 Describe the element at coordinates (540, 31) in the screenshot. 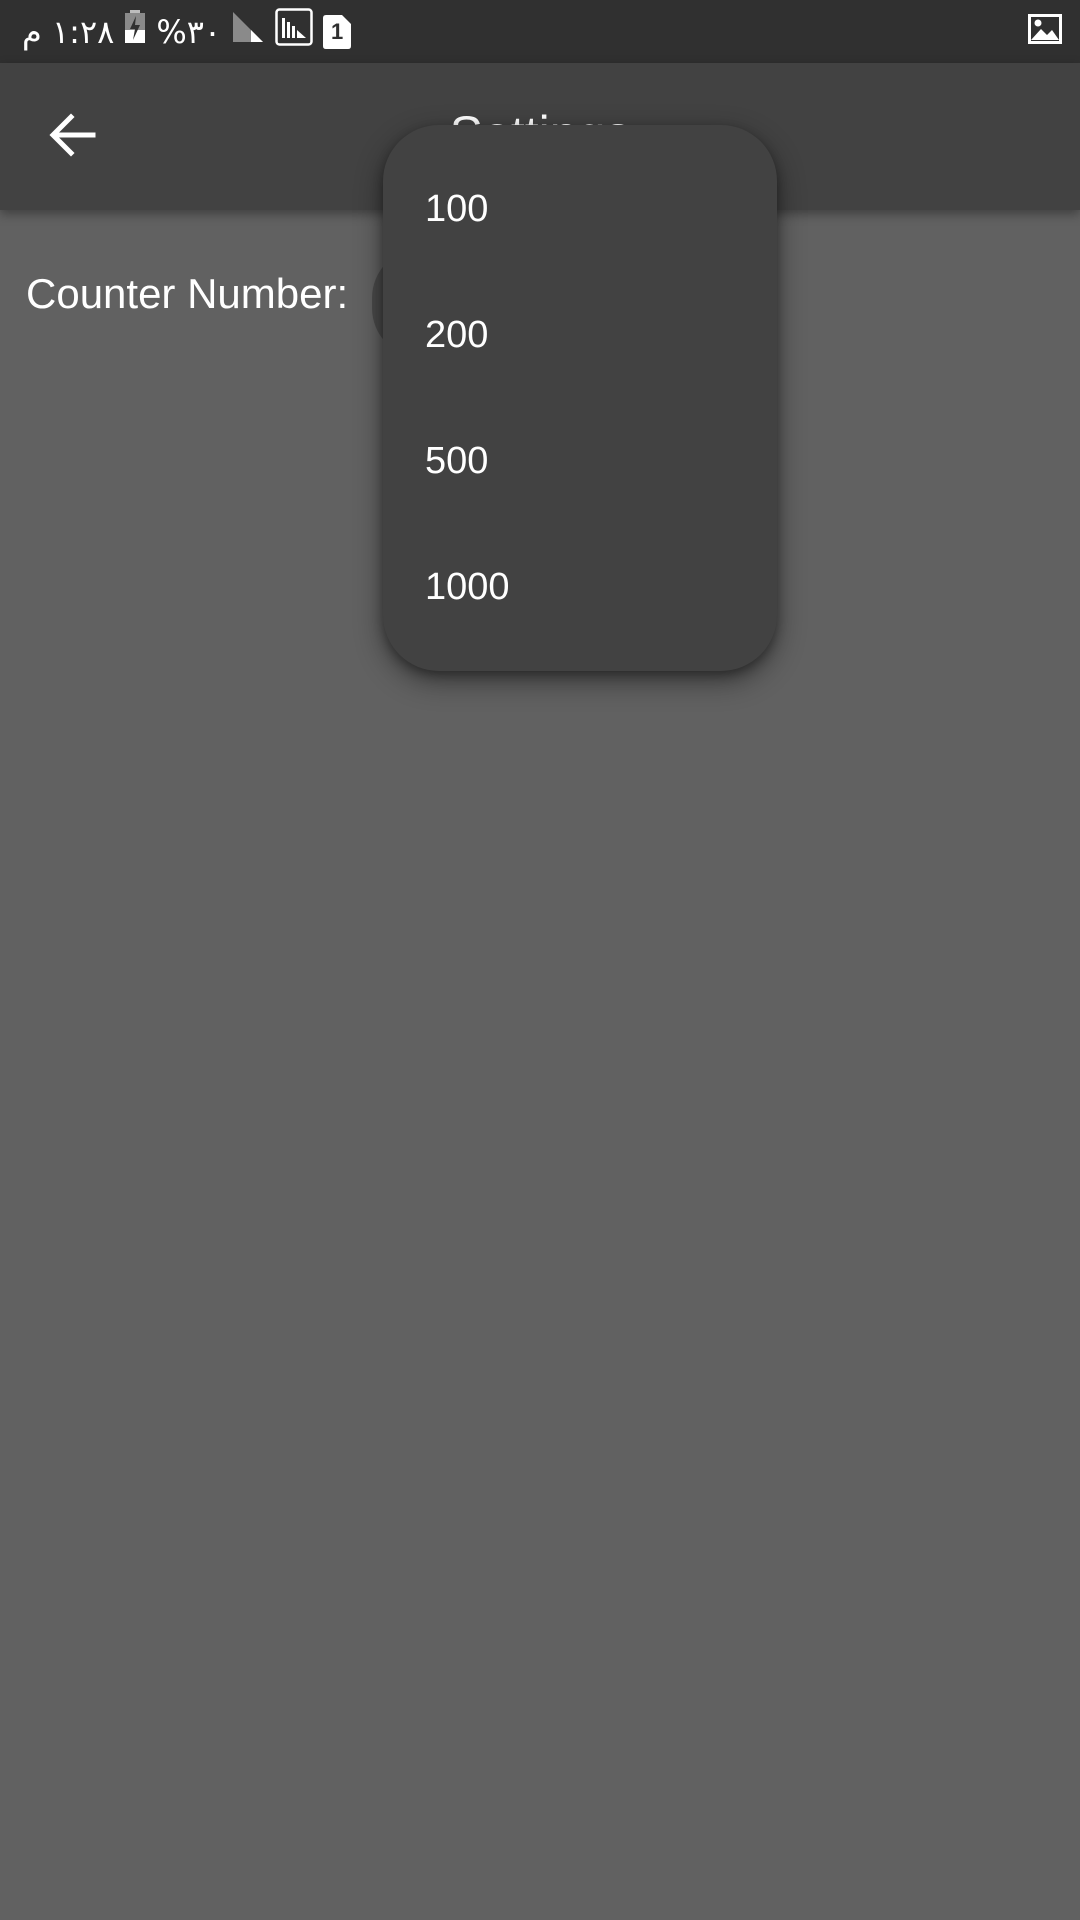

I see `status-bar: ۱:۲۸ م ٣٠% 1` at that location.